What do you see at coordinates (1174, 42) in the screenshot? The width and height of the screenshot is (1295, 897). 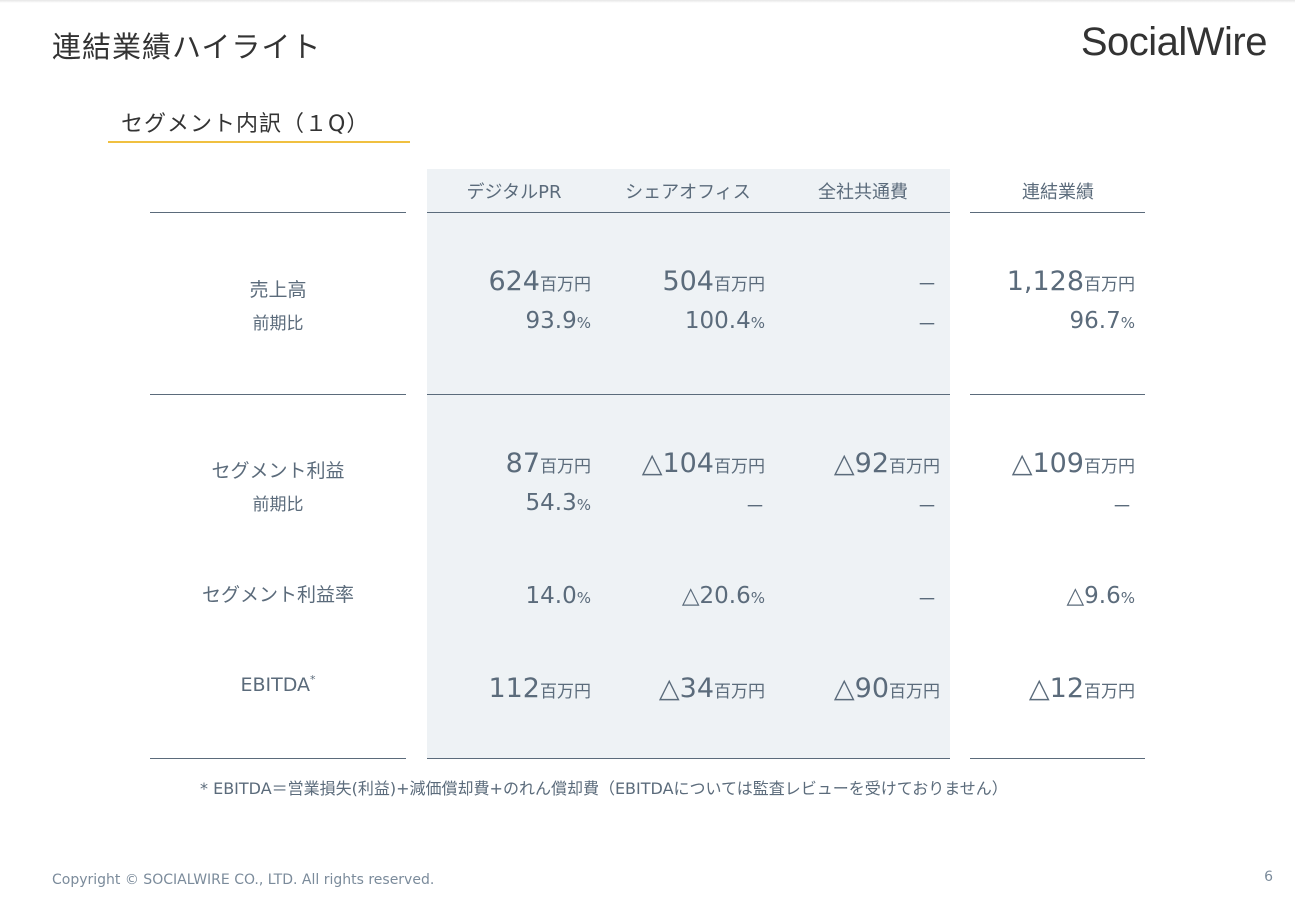 I see `company-logo: SocialWire` at bounding box center [1174, 42].